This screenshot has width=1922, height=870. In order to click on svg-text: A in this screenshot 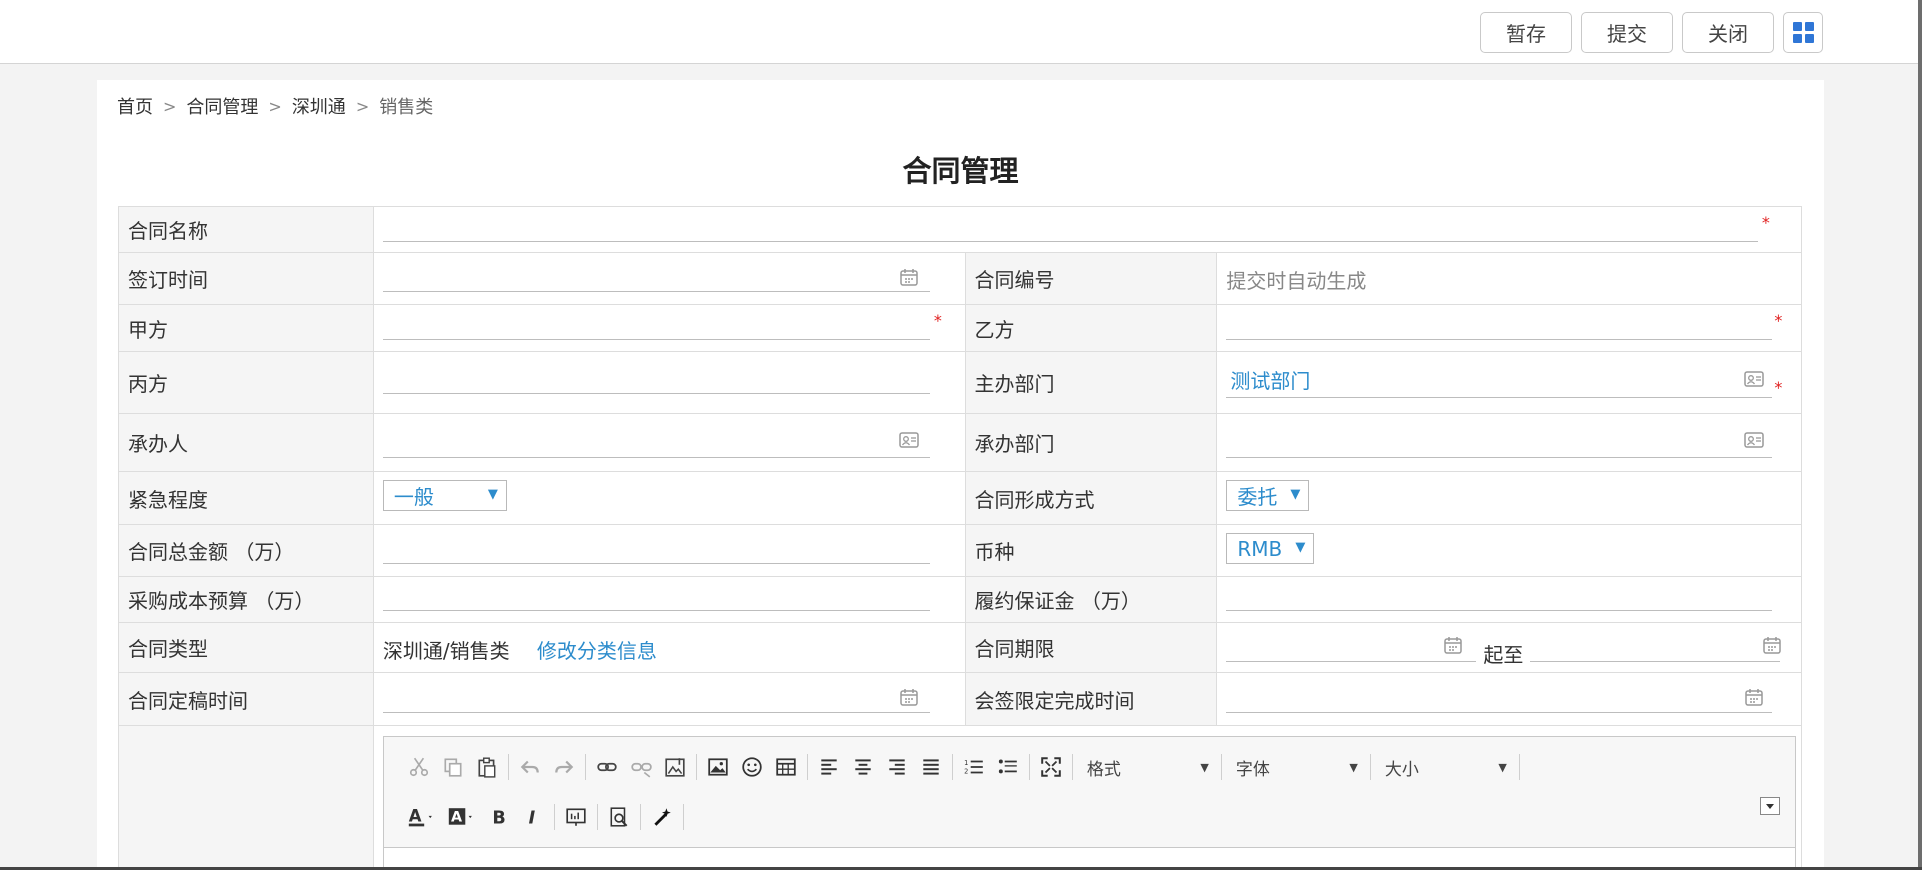, I will do `click(415, 815)`.